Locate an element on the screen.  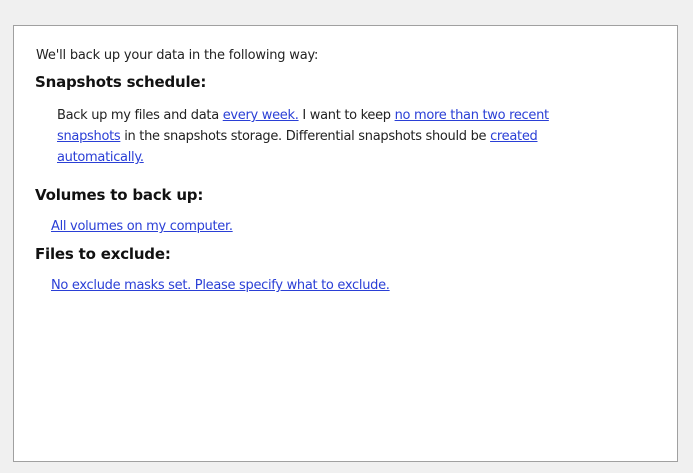
retention-link-part1: no more than two recent is located at coordinates (472, 115).